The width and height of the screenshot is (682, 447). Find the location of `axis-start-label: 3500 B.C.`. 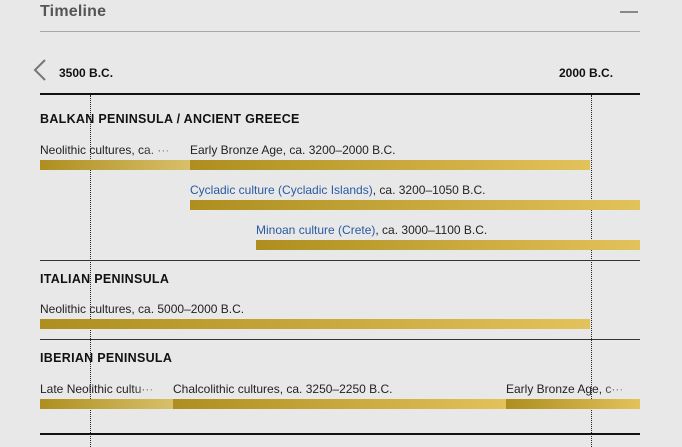

axis-start-label: 3500 B.C. is located at coordinates (86, 73).